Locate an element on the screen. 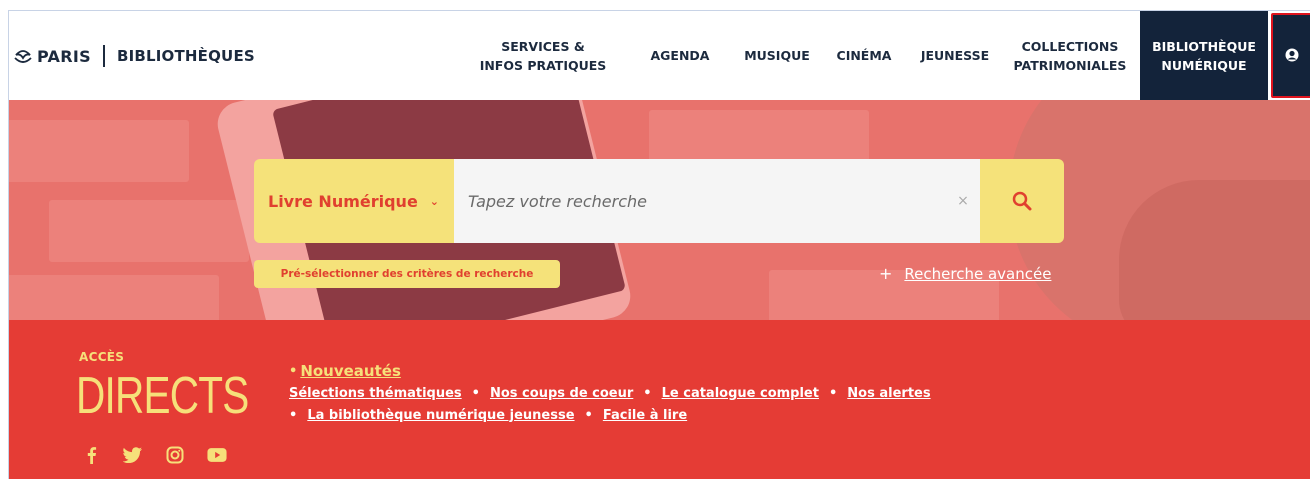 This screenshot has height=479, width=1310. nav-bibliotheque-numerique: BIBLIOTHÈQUE NUMÉRIQUE is located at coordinates (1204, 55).